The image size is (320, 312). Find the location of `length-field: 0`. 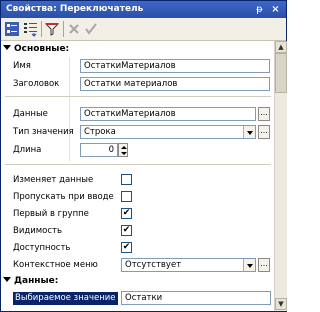

length-field: 0 is located at coordinates (99, 150).